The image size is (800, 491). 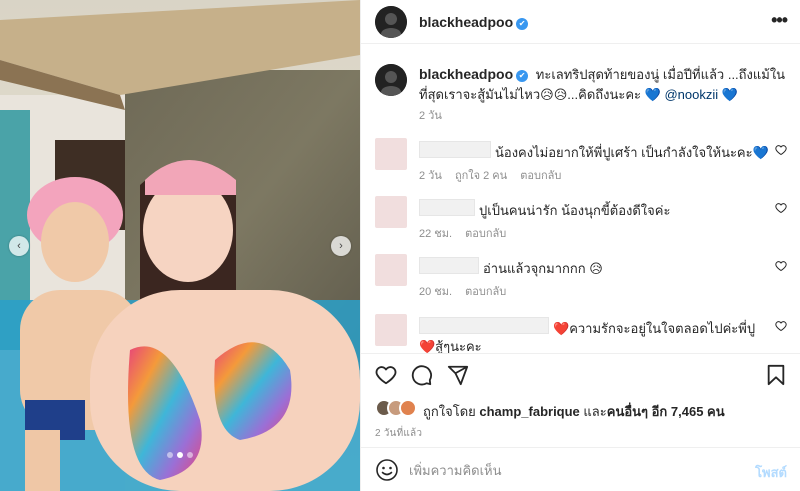 What do you see at coordinates (654, 328) in the screenshot?
I see `comment-text: ❤️ความรักจะอยู่ในใจตลอดไปค่ะพี่ปู` at bounding box center [654, 328].